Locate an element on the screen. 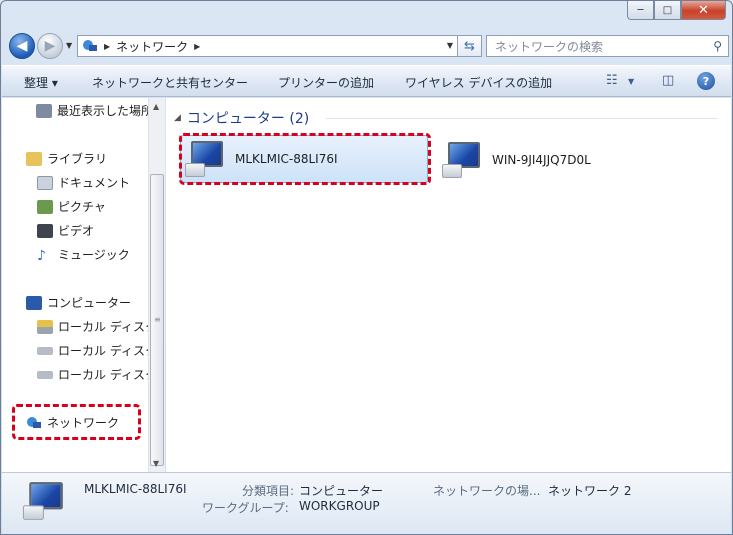 The width and height of the screenshot is (733, 535). workgroup-value: WORKGROUP is located at coordinates (339, 506).